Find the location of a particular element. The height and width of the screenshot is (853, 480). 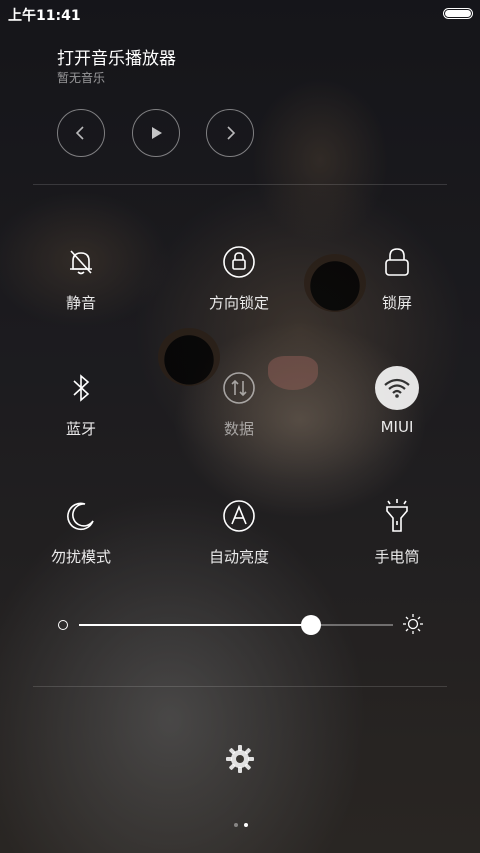

chevron-right-icon is located at coordinates (231, 133).